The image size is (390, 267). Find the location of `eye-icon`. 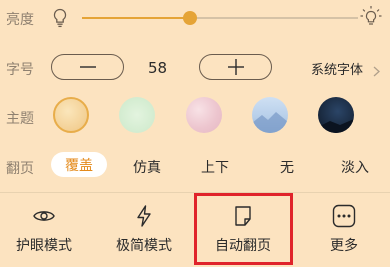

eye-icon is located at coordinates (44, 216).